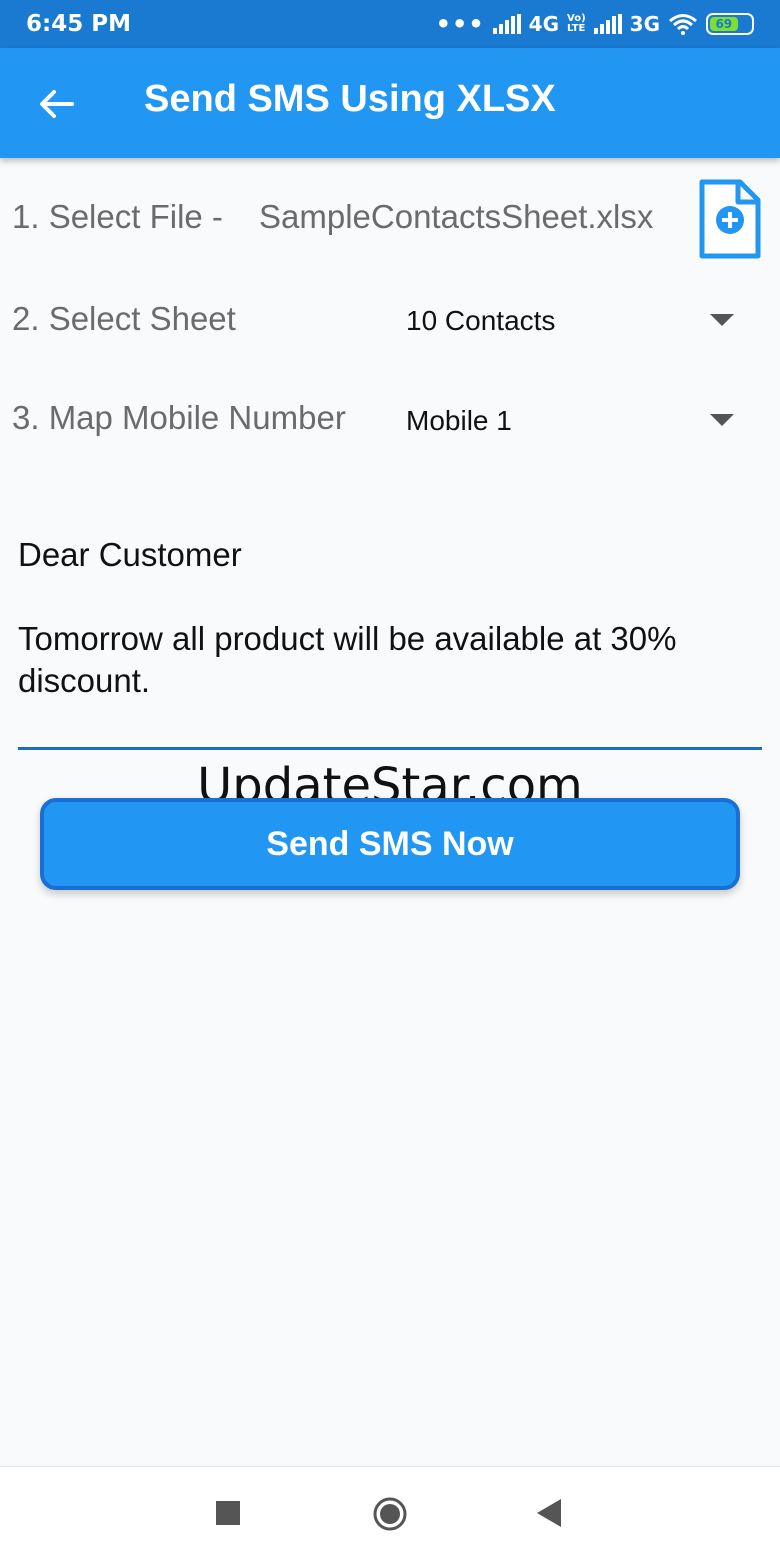  I want to click on select-sheet-label: 2. Select Sheet, so click(124, 318).